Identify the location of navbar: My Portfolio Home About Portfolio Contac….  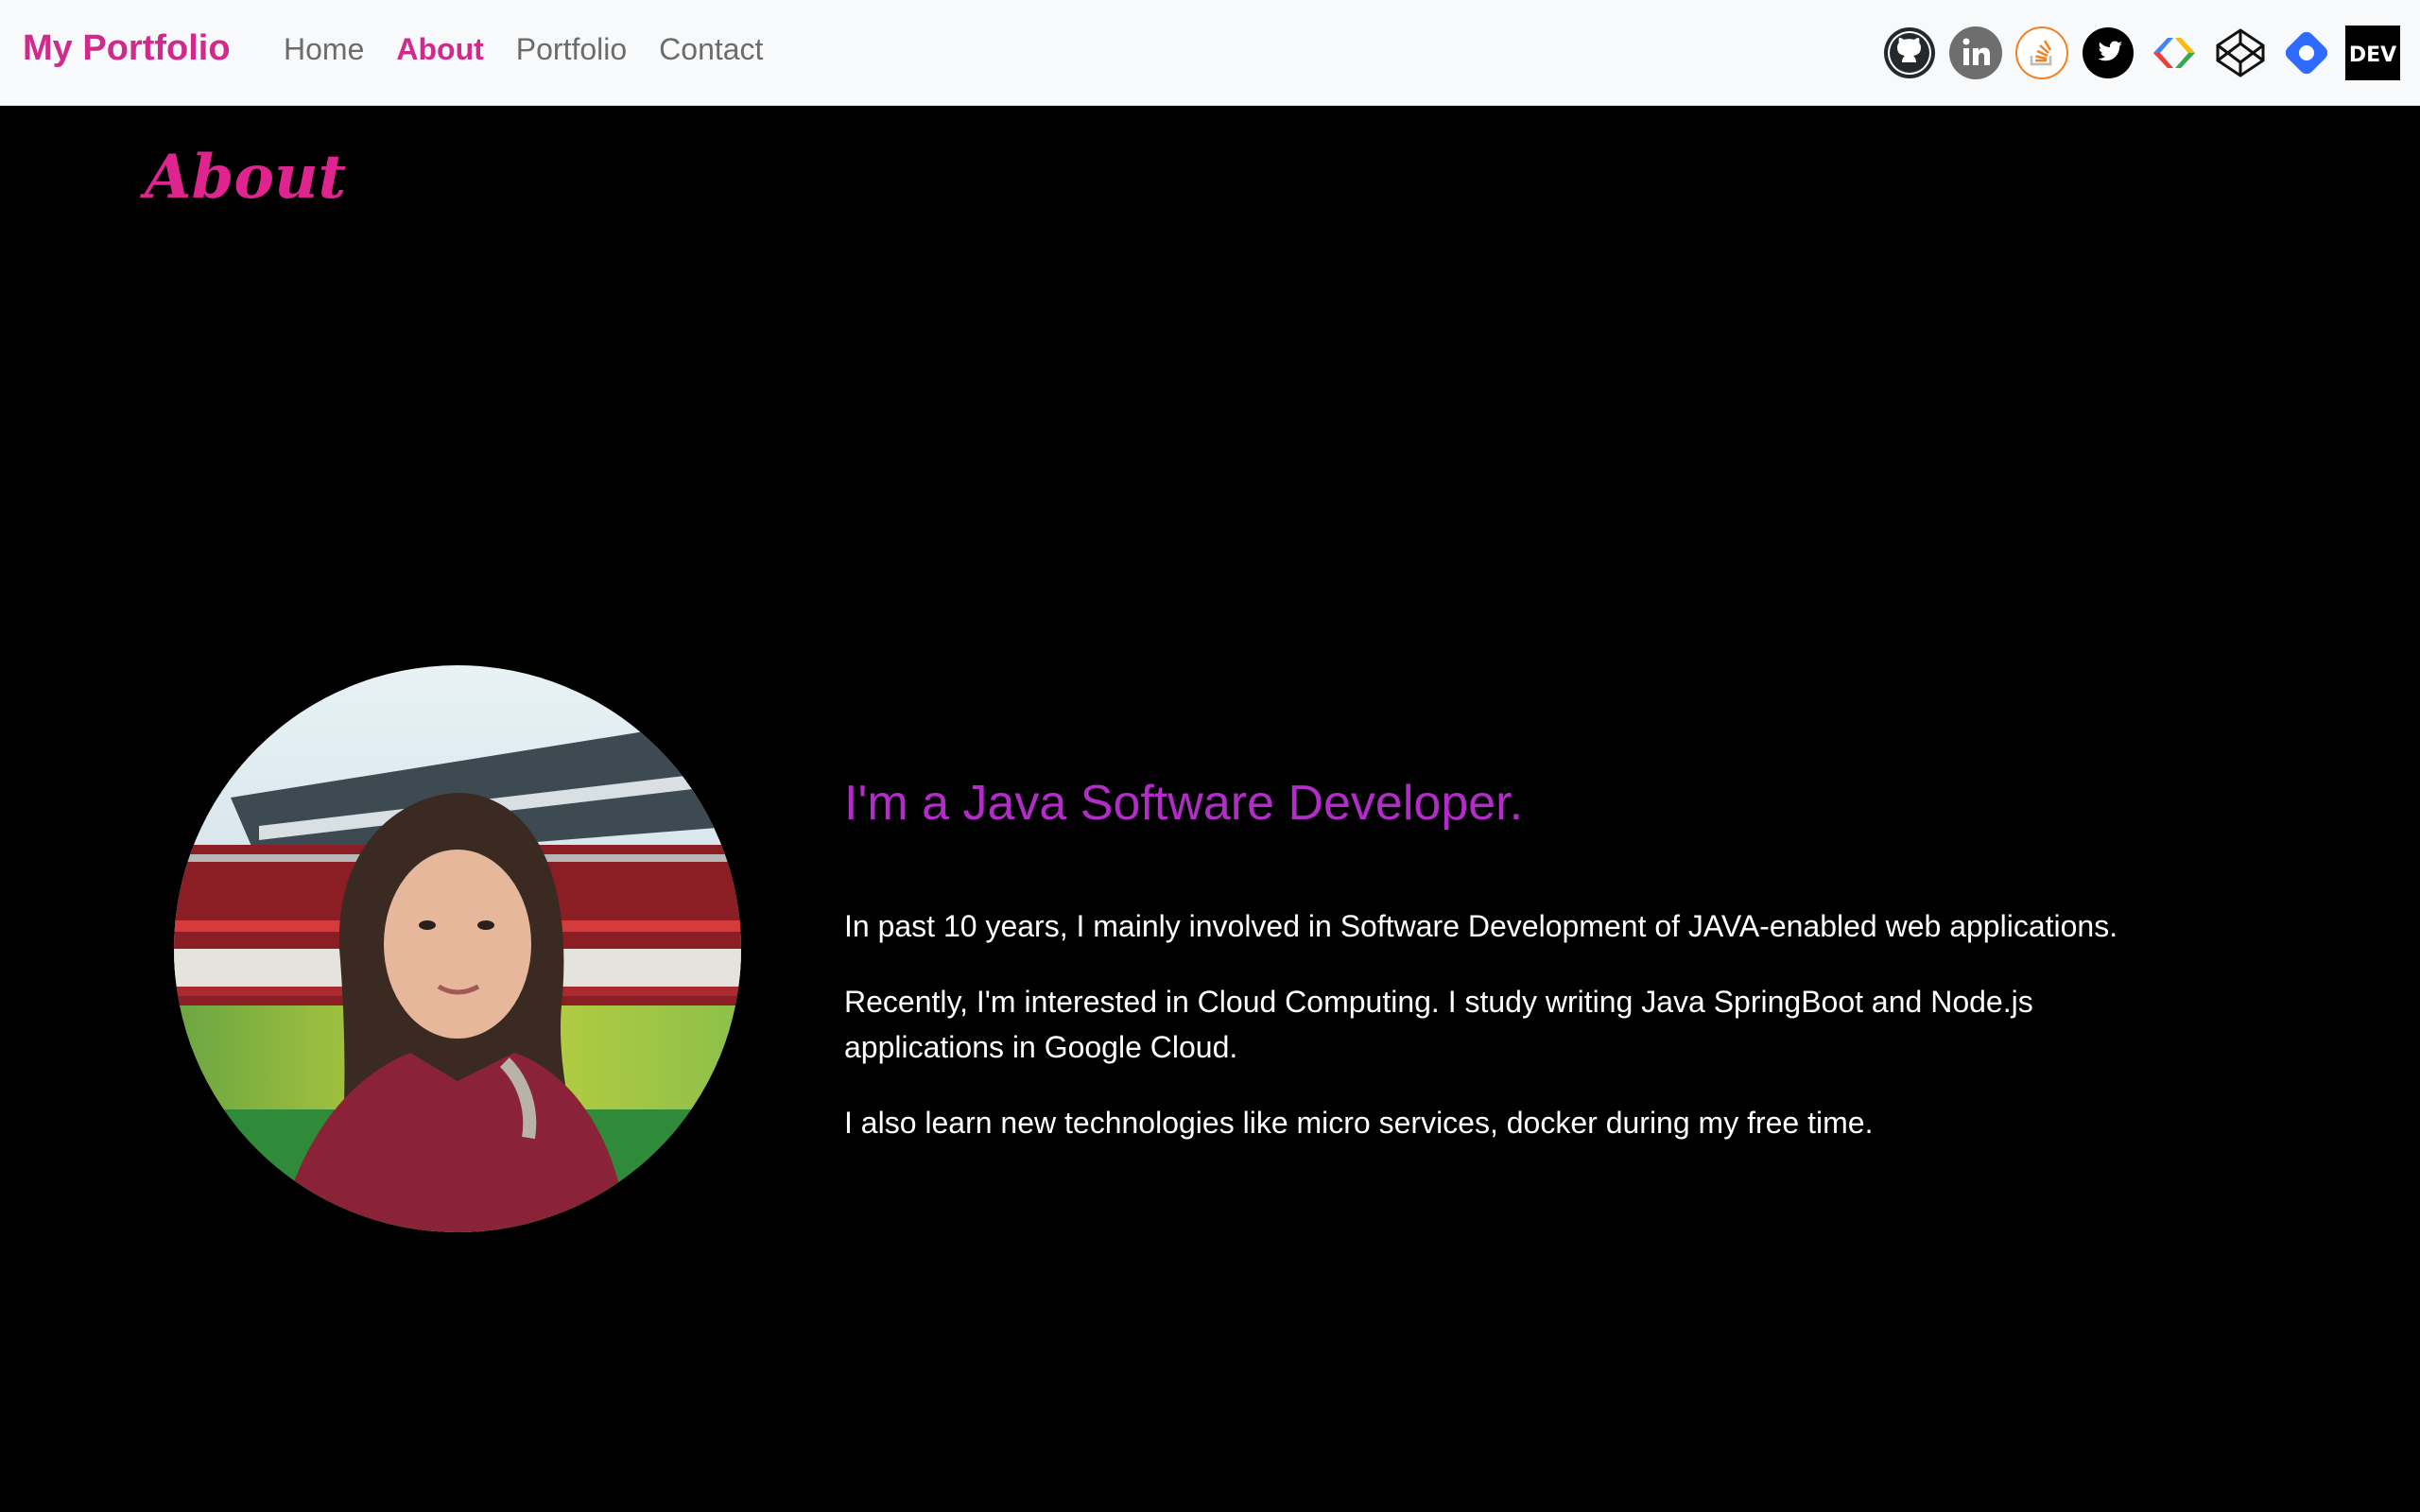
(1210, 53).